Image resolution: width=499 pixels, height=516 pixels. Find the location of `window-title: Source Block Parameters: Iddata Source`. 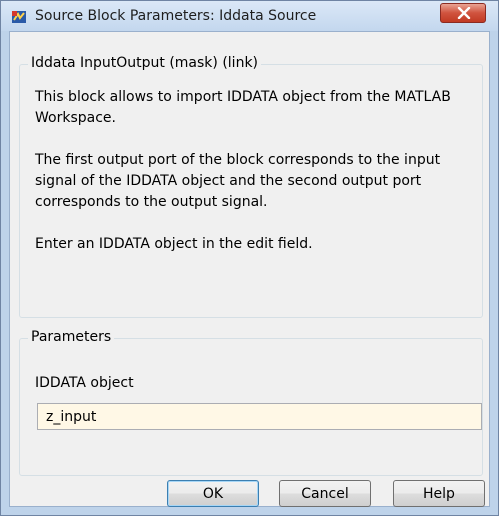

window-title: Source Block Parameters: Iddata Source is located at coordinates (176, 16).